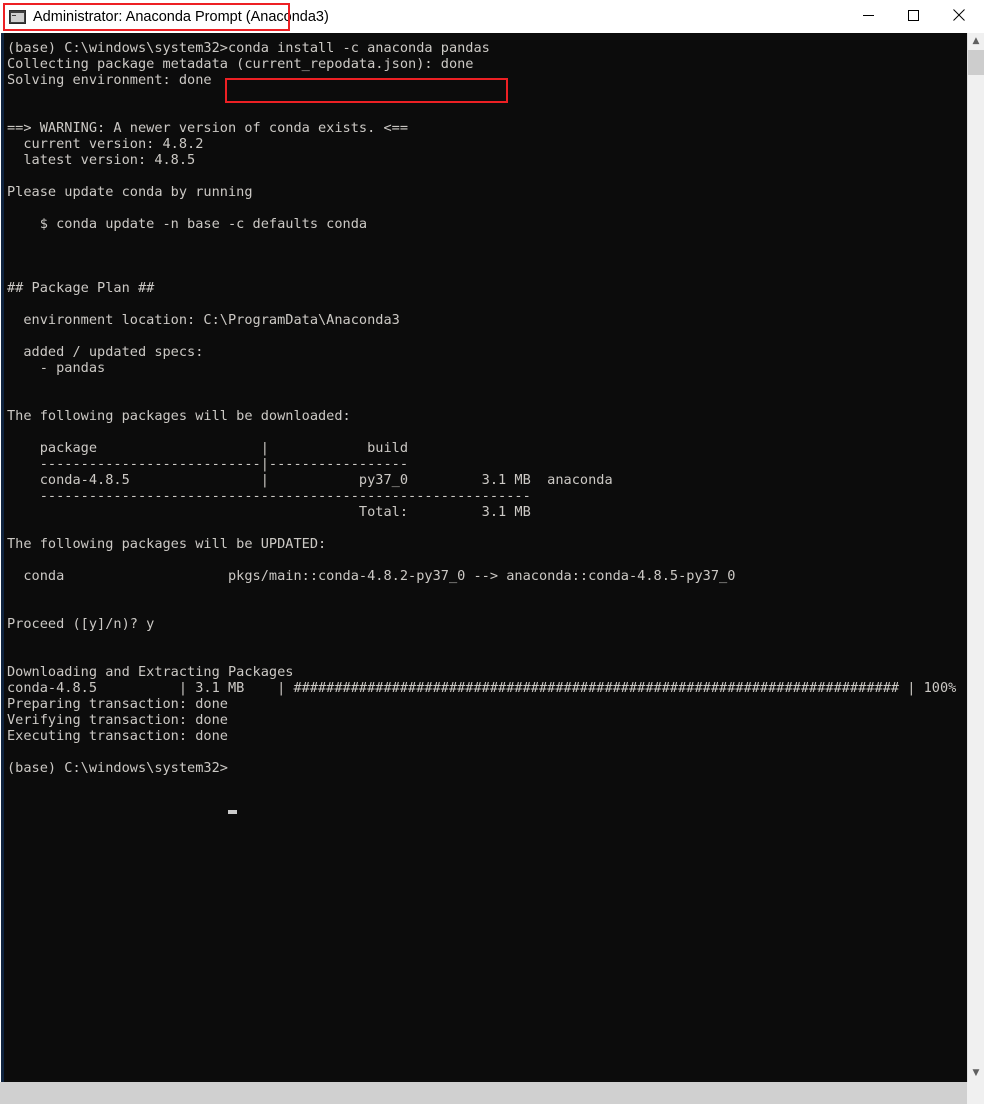  I want to click on scrollbar-corner, so click(975, 1093).